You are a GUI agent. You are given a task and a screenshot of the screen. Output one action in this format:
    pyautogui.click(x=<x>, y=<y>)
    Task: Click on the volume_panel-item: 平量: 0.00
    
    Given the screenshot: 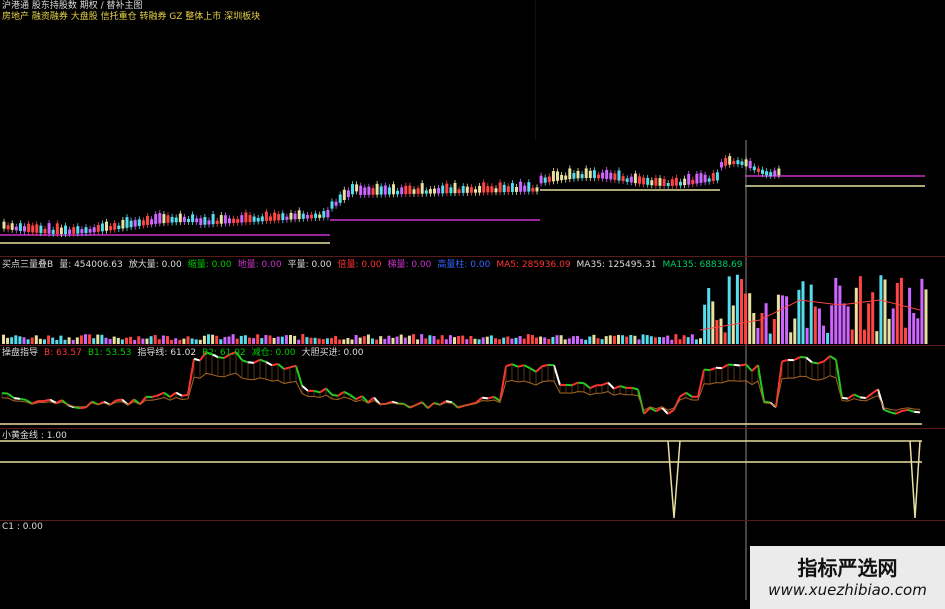 What is the action you would take?
    pyautogui.click(x=309, y=265)
    